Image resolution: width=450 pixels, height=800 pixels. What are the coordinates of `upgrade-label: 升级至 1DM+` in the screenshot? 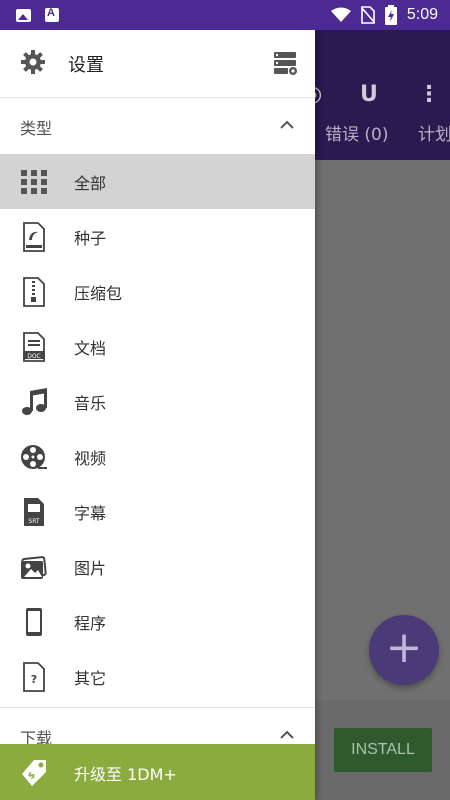 It's located at (125, 774).